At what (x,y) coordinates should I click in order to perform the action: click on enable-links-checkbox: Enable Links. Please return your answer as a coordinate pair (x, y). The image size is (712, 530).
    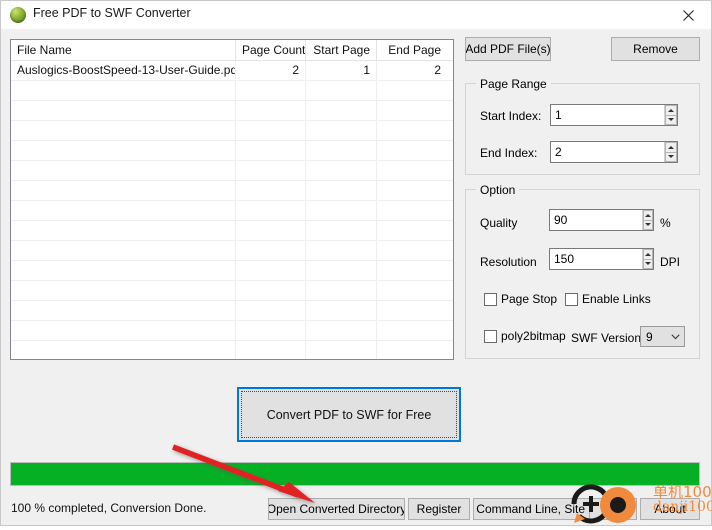
    Looking at the image, I should click on (608, 299).